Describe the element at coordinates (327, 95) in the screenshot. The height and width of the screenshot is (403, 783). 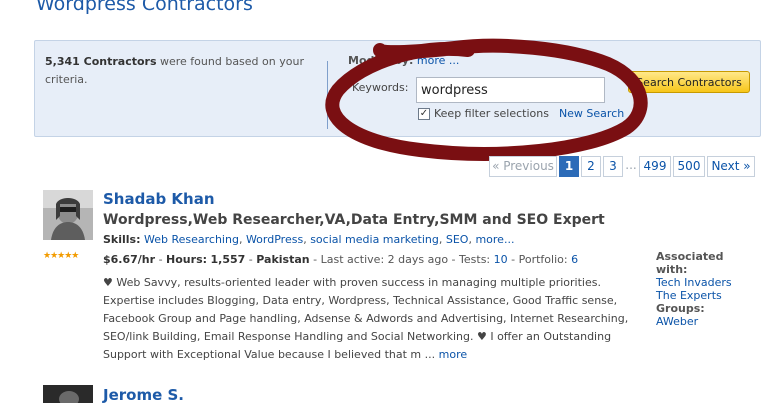
I see `panel-divider` at that location.